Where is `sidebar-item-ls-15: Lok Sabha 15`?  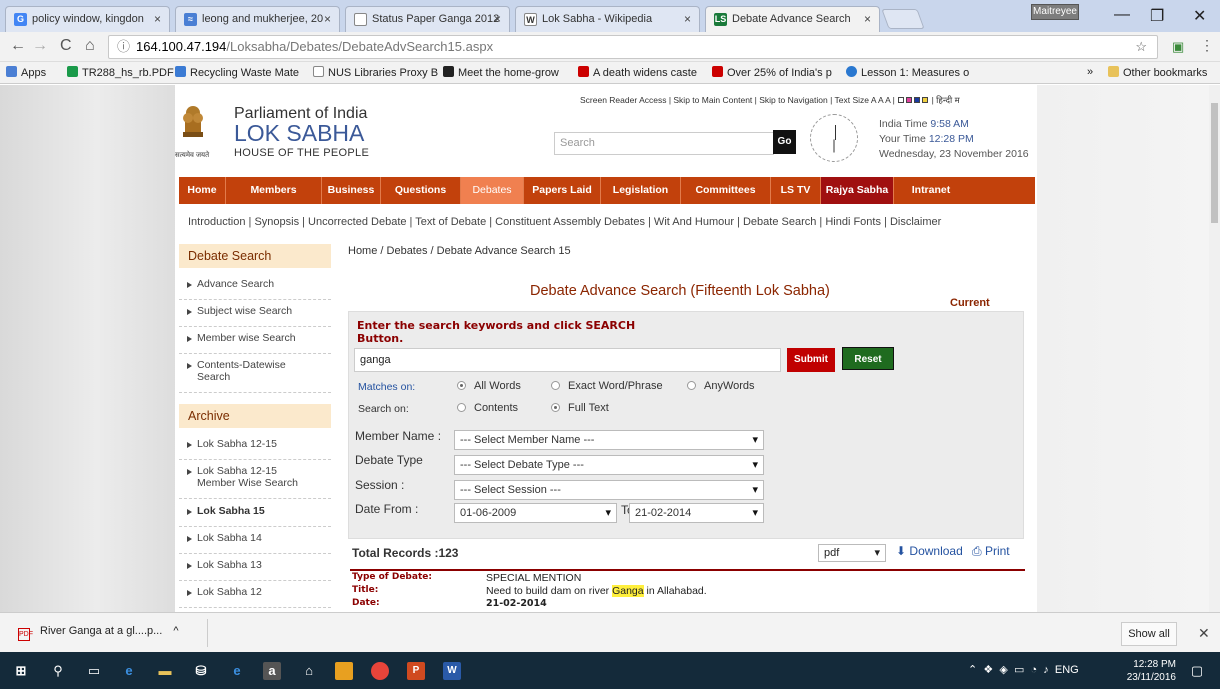
sidebar-item-ls-15: Lok Sabha 15 is located at coordinates (255, 516).